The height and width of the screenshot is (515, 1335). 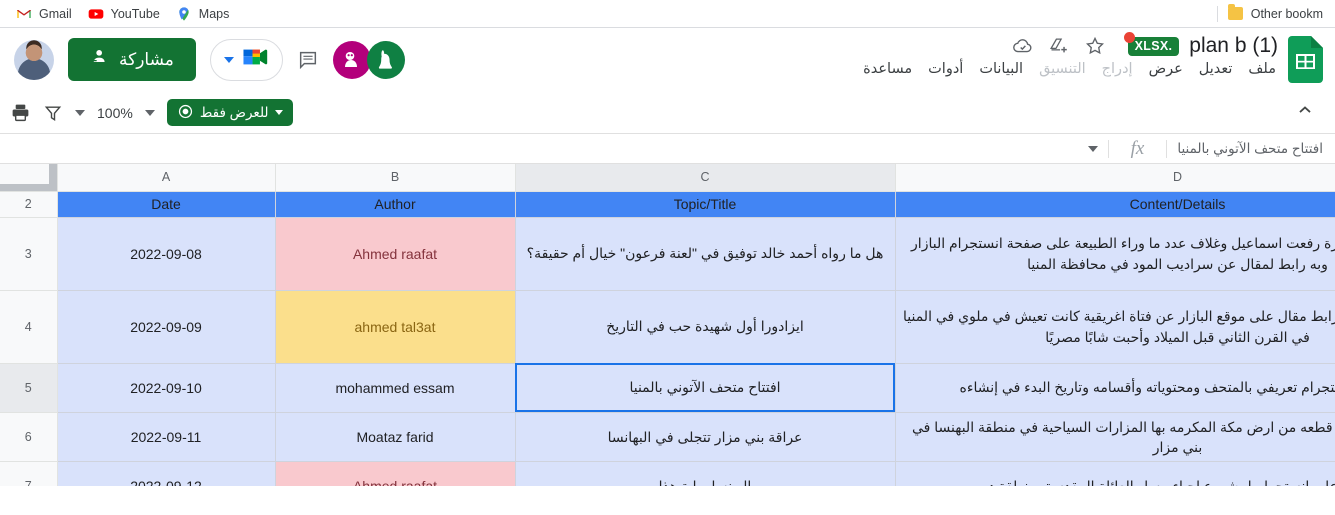 What do you see at coordinates (29, 473) in the screenshot?
I see `row-header-7: 7` at bounding box center [29, 473].